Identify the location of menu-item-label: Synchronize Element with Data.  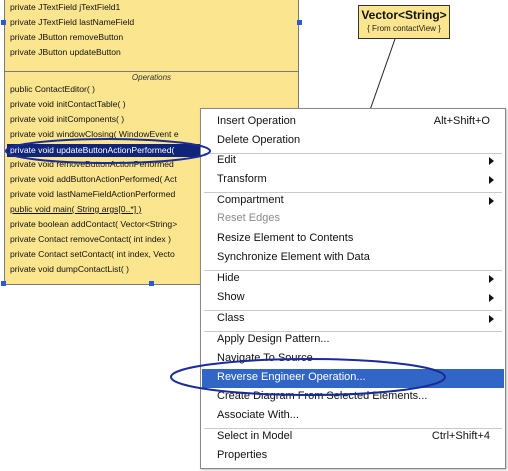
(293, 257).